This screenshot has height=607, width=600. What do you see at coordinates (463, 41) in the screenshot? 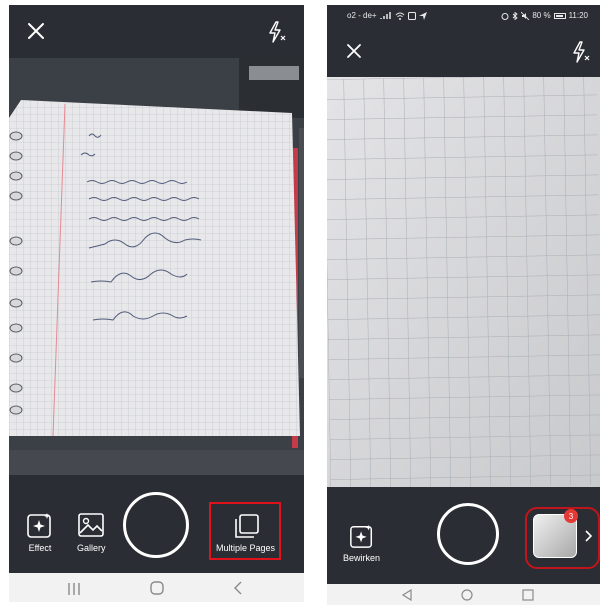
I see `top-bar: o2 - de+ 80 % 11:20` at bounding box center [463, 41].